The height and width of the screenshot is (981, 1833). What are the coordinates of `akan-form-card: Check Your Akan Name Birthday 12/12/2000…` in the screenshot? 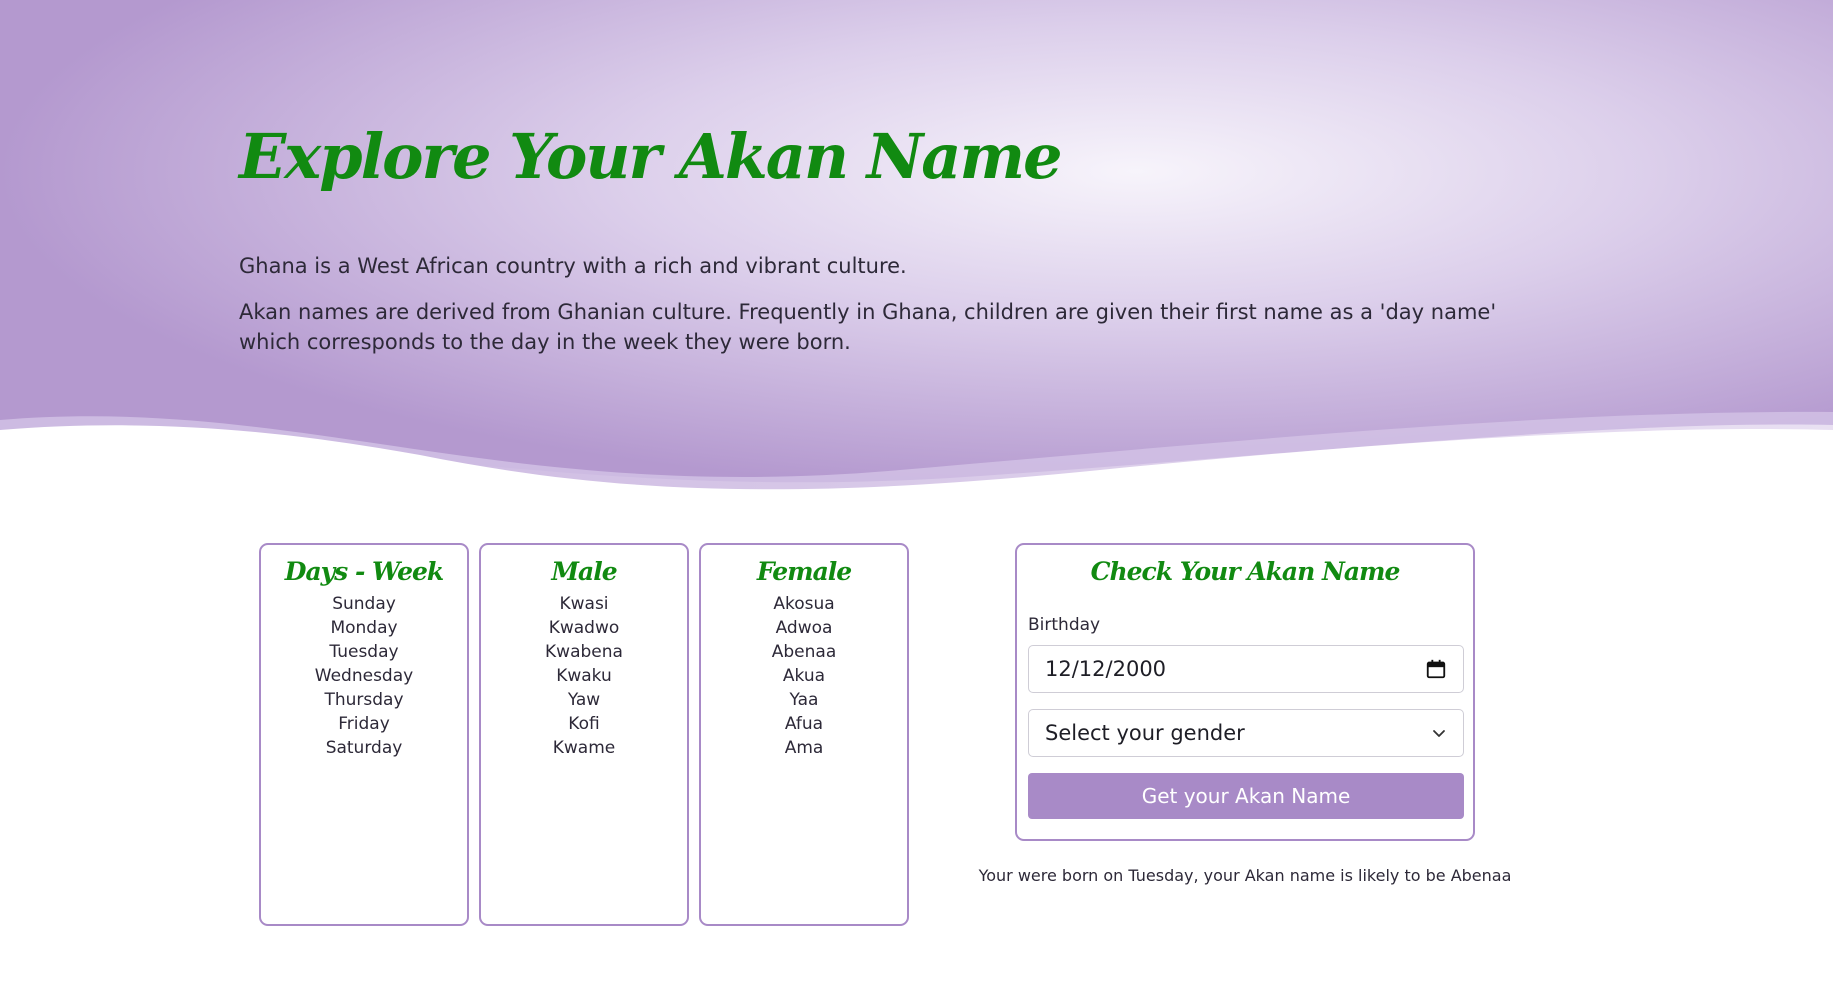 It's located at (1245, 692).